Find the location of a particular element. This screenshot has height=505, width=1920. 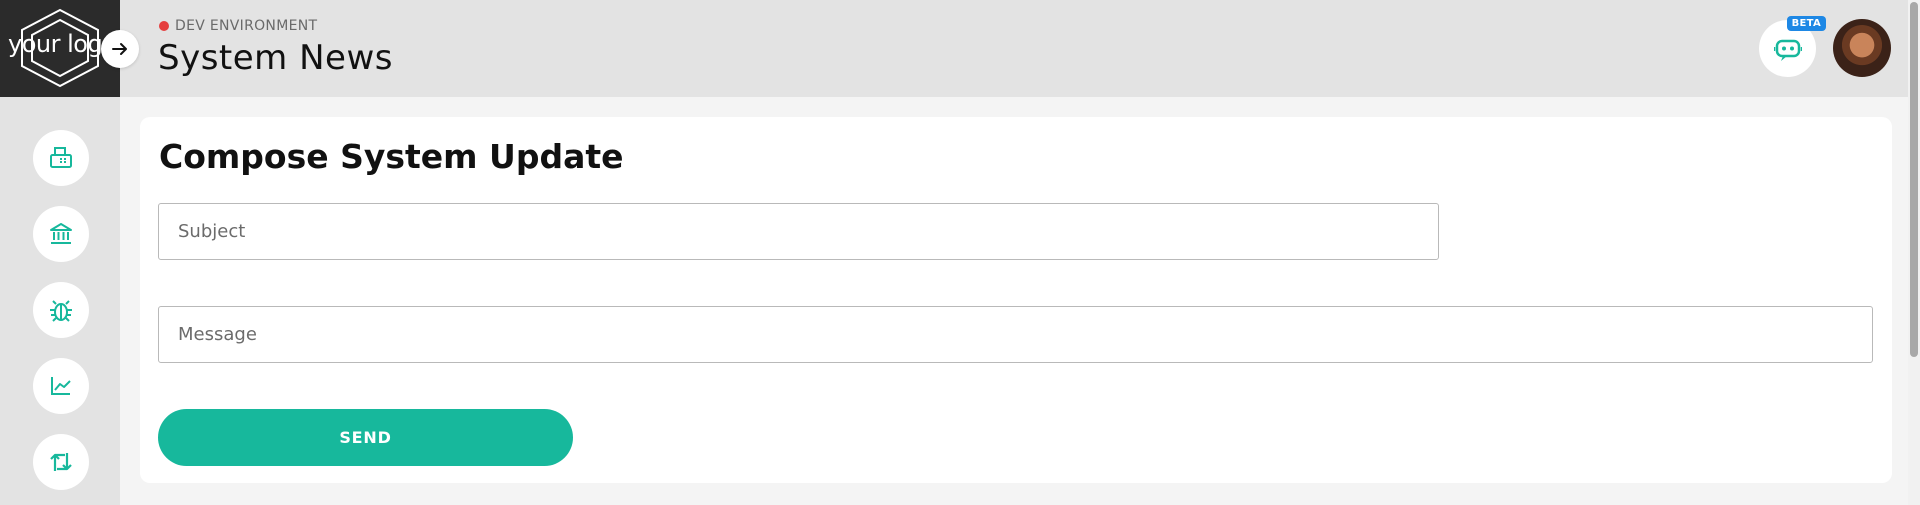

sidebar-item-fax is located at coordinates (61, 158).